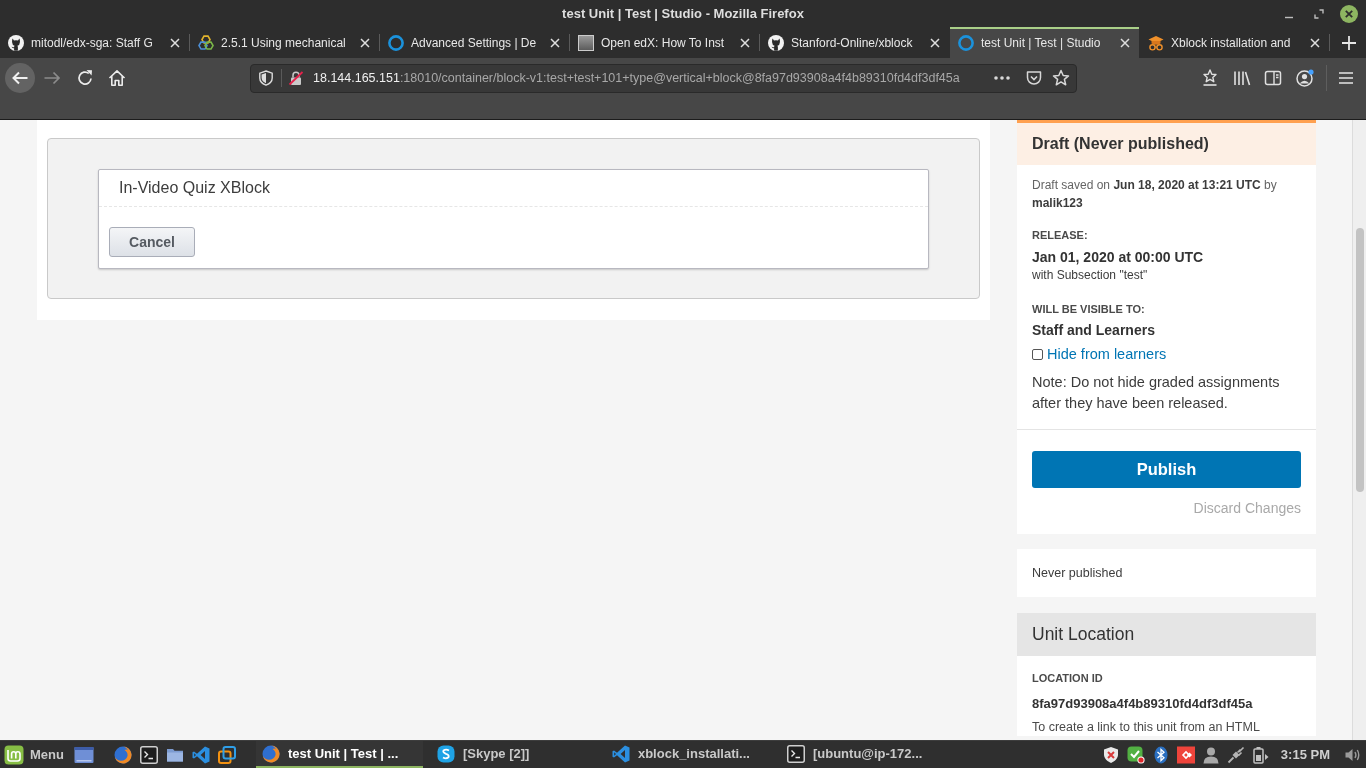 The width and height of the screenshot is (1366, 768). What do you see at coordinates (52, 78) in the screenshot?
I see `forward-icon` at bounding box center [52, 78].